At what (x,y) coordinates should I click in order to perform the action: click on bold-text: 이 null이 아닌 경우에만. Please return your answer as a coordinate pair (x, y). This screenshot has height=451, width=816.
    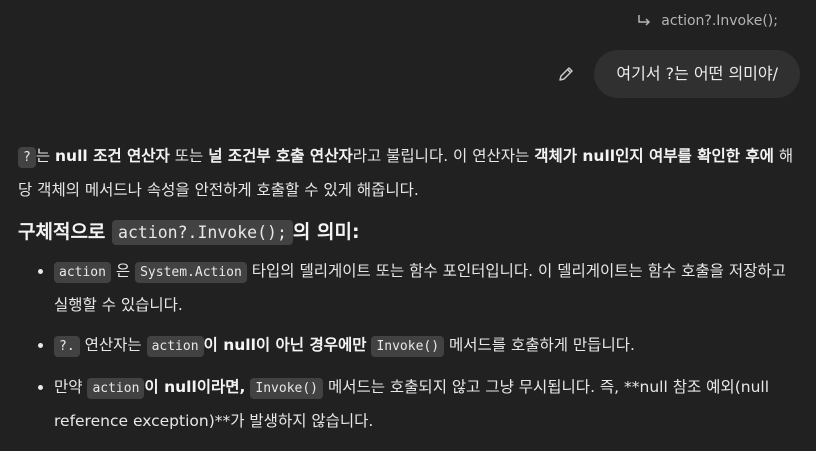
    Looking at the image, I should click on (285, 345).